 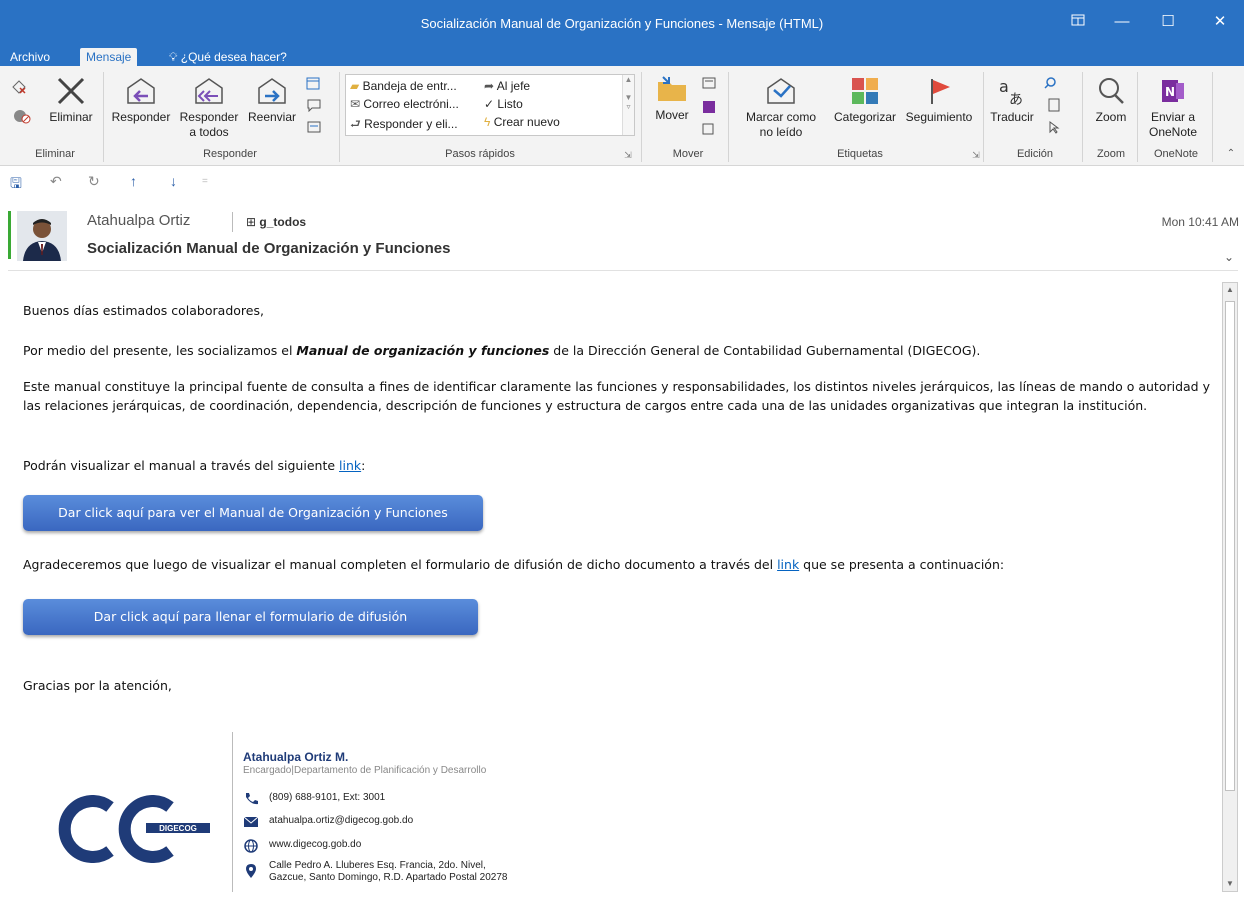 I want to click on mark-unread-button: Marcar como no leído, so click(x=781, y=108).